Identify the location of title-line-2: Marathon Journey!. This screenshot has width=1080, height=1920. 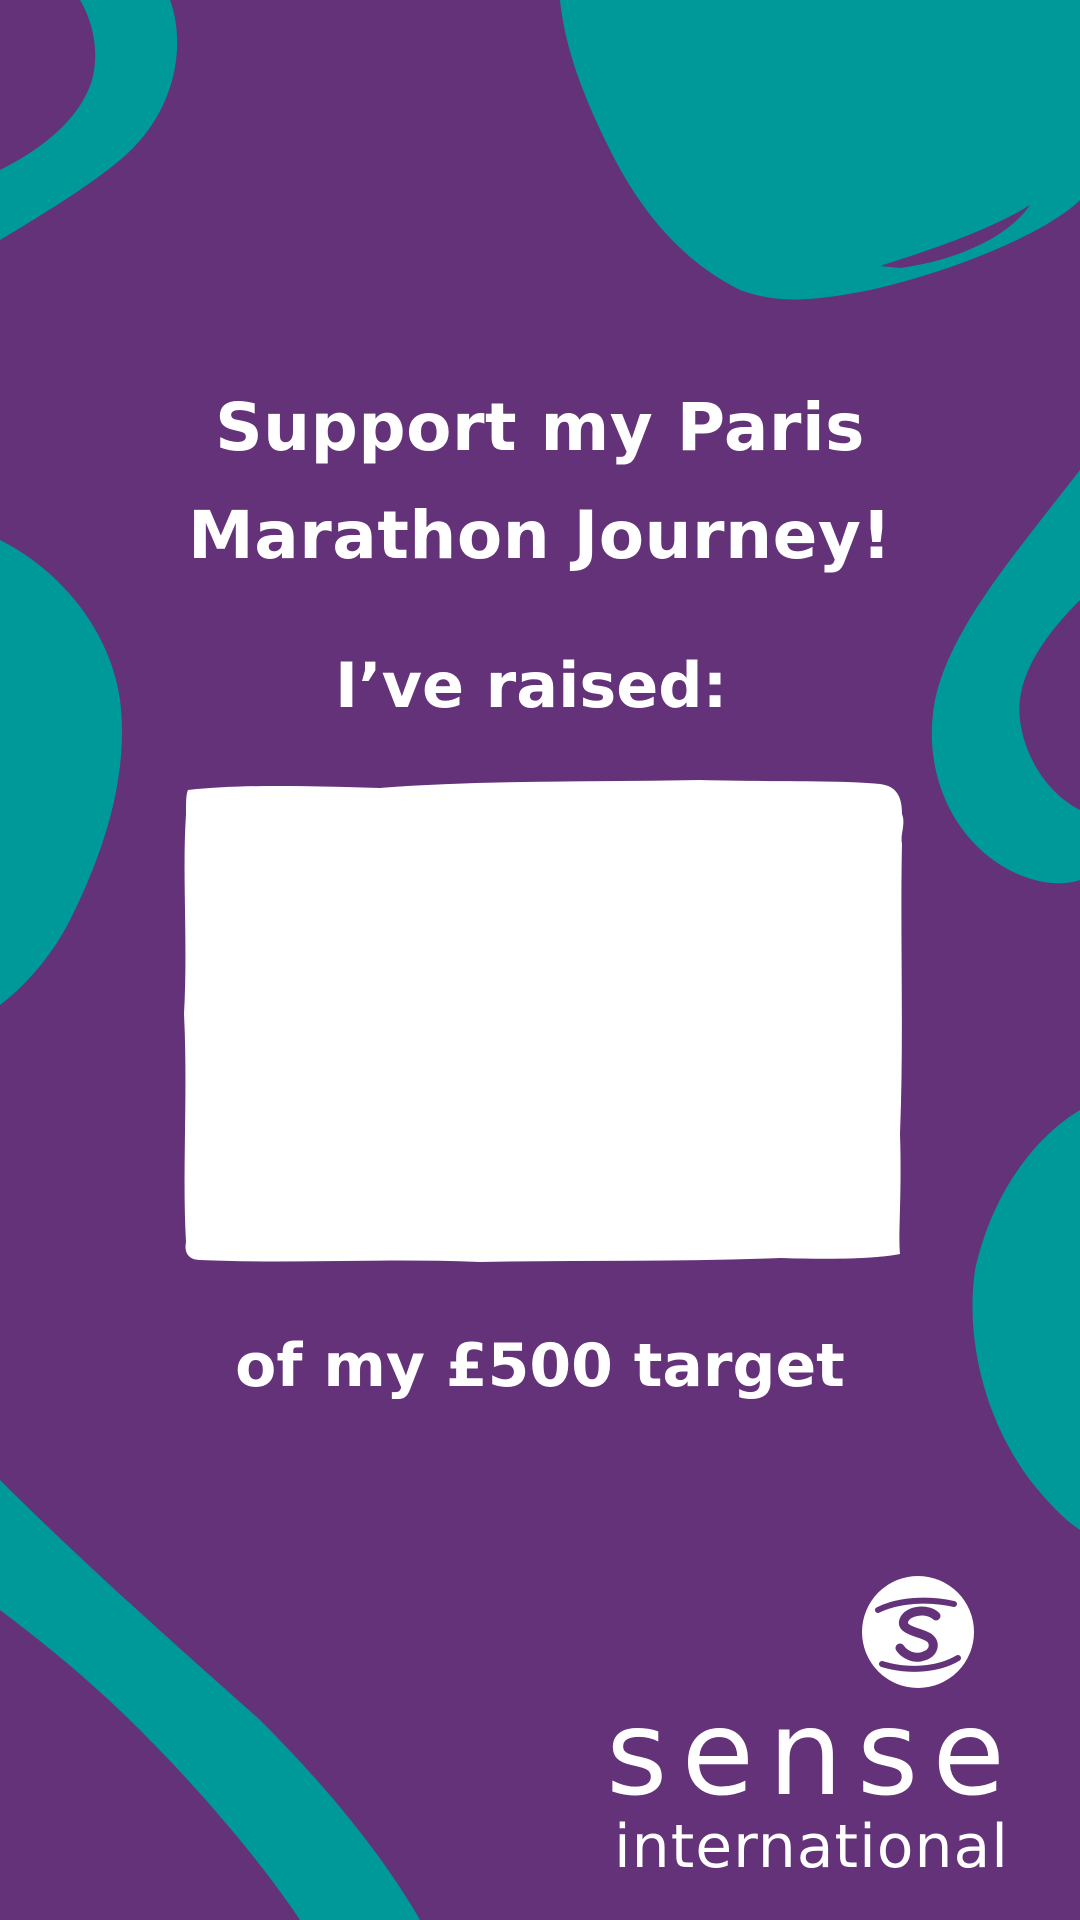
(540, 535).